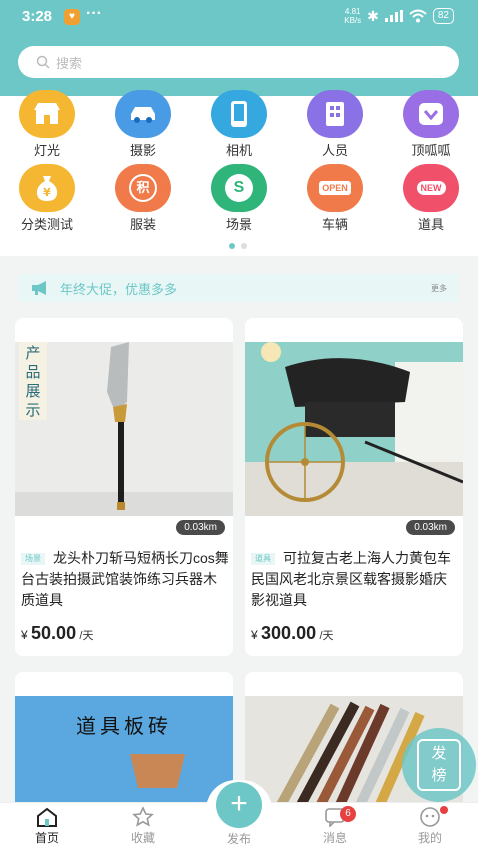  I want to click on tab-favorites: 收藏, so click(143, 825).